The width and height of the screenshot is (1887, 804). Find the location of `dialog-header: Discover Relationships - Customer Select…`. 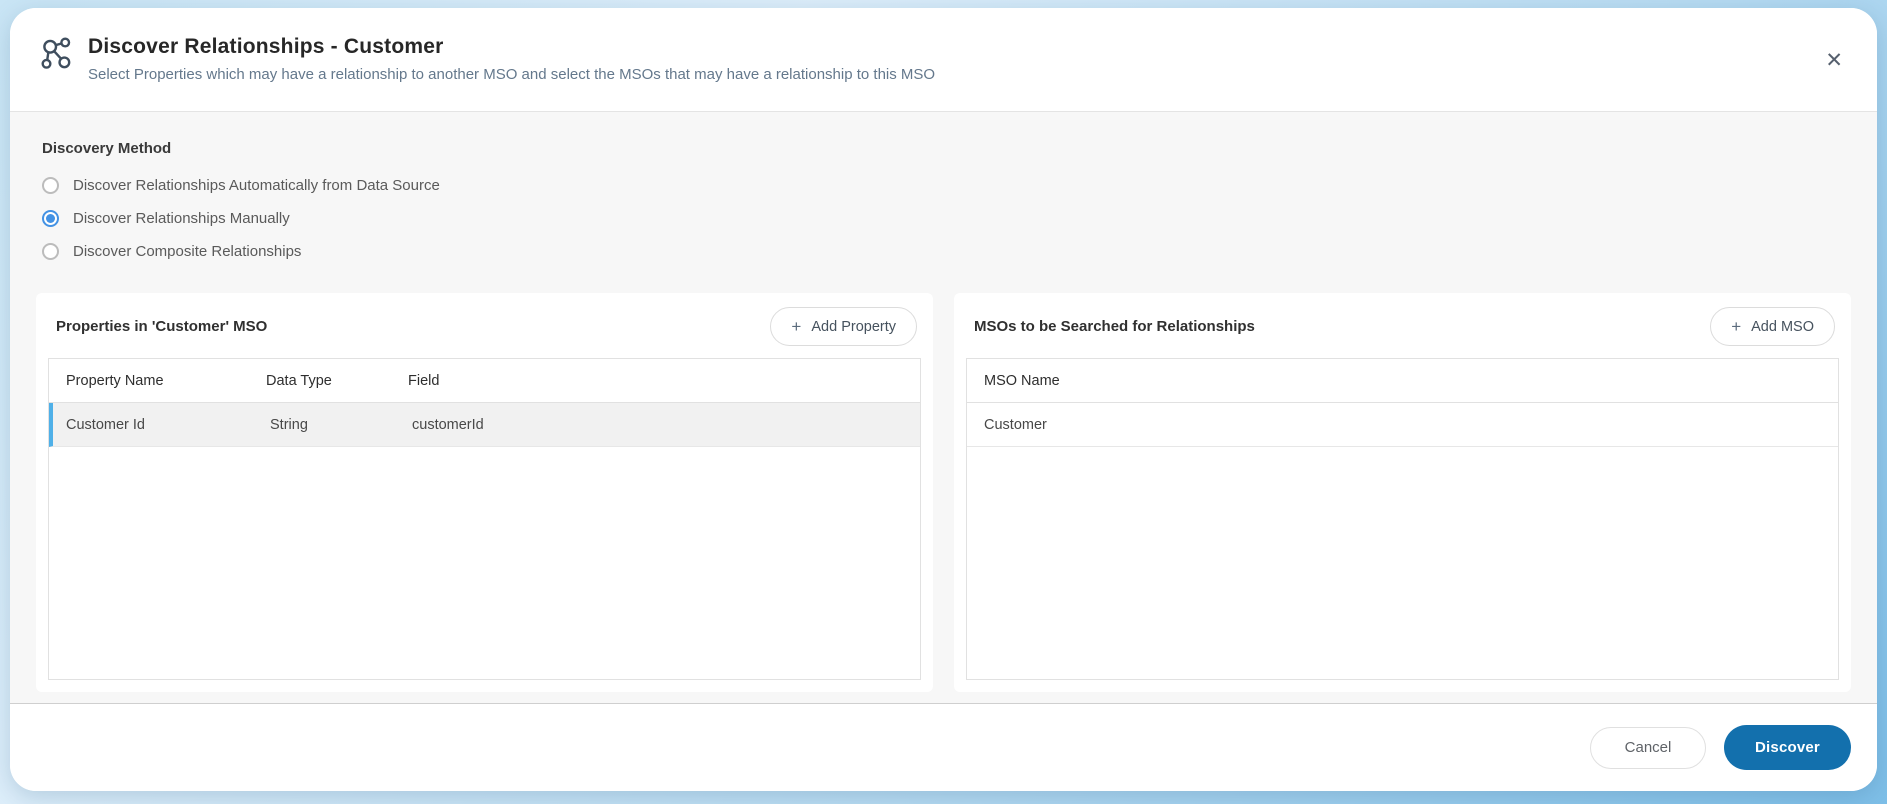

dialog-header: Discover Relationships - Customer Select… is located at coordinates (943, 60).